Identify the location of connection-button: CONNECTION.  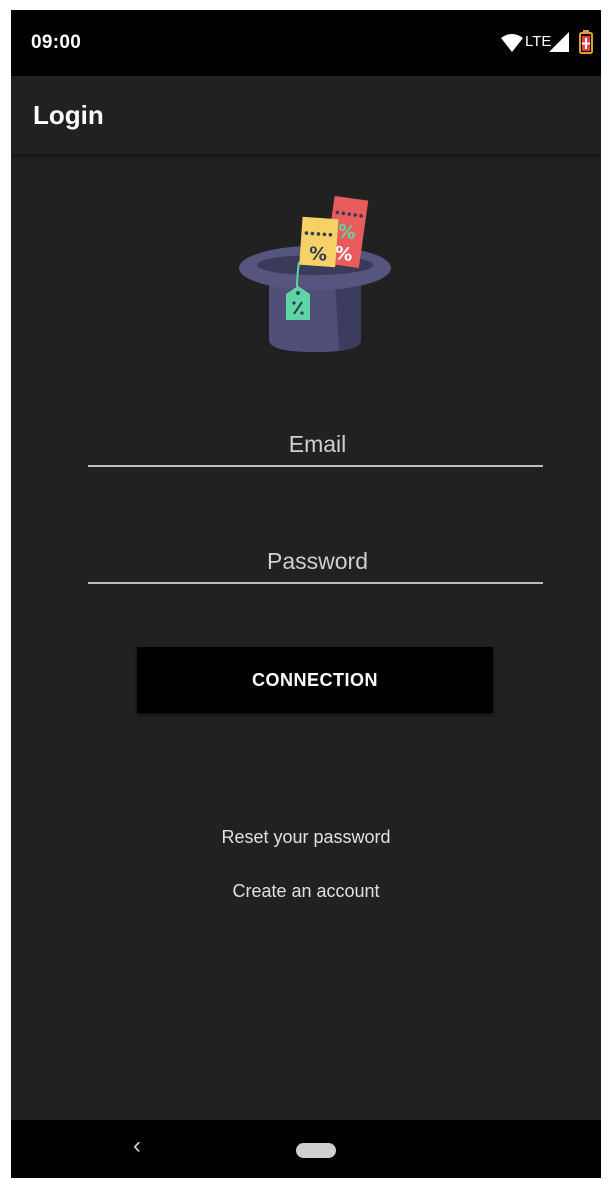
(315, 680).